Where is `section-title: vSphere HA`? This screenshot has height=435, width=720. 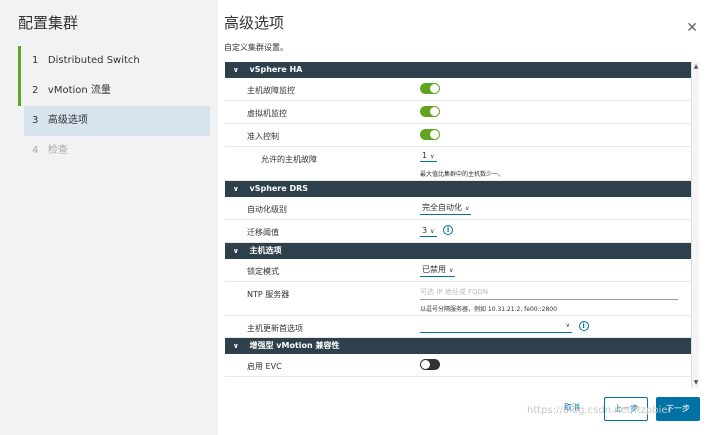
section-title: vSphere HA is located at coordinates (276, 69).